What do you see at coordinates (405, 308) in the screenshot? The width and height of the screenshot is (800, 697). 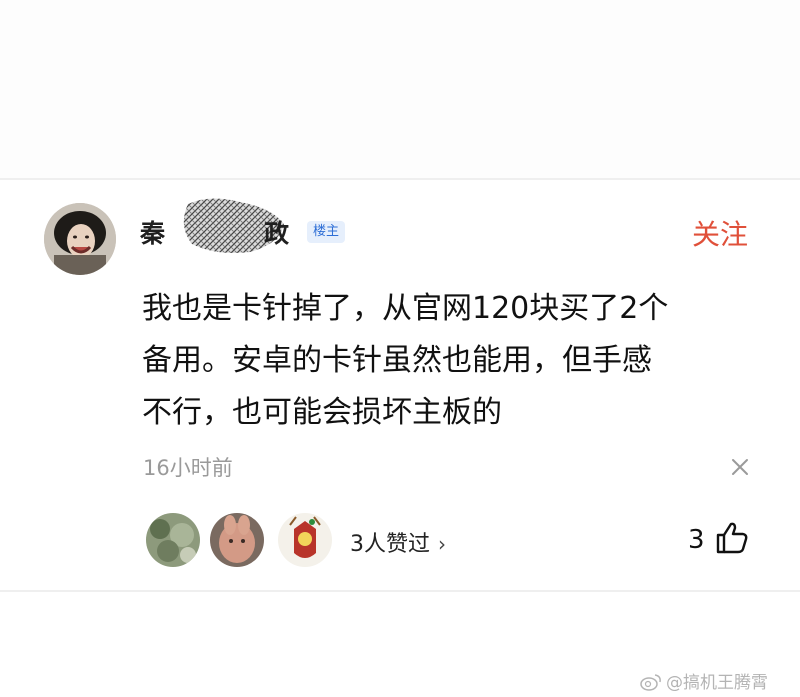 I see `comment-line: 我也是卡针掉了，从官网120块买了2个` at bounding box center [405, 308].